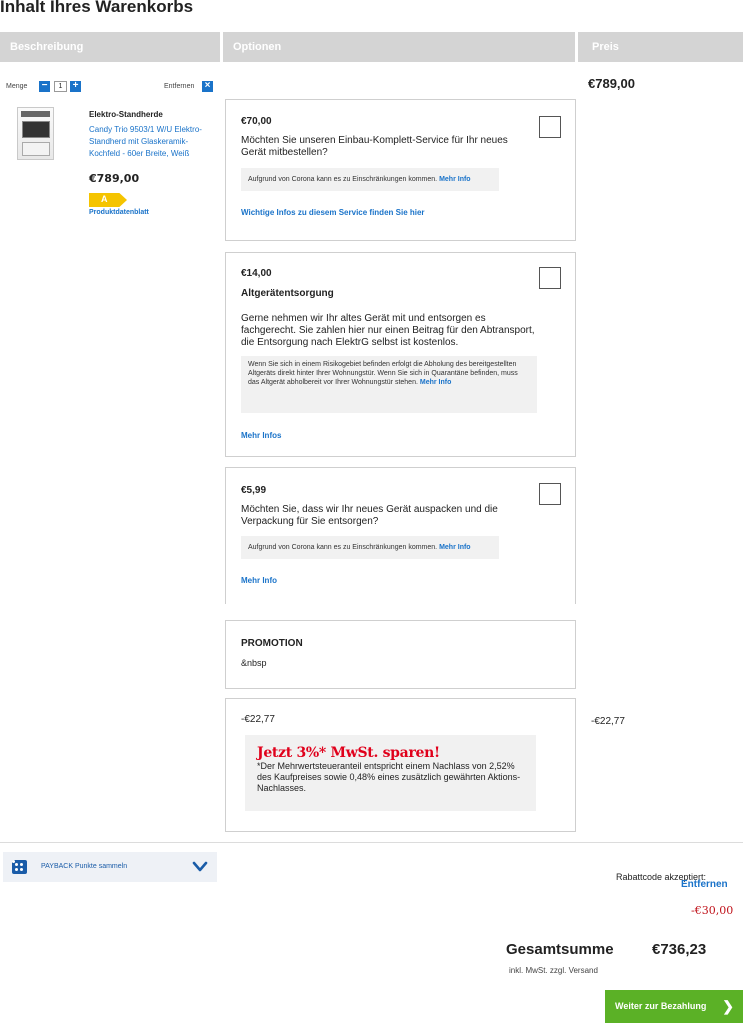  What do you see at coordinates (119, 212) in the screenshot?
I see `product-datasheet-link: Produktdatenblatt` at bounding box center [119, 212].